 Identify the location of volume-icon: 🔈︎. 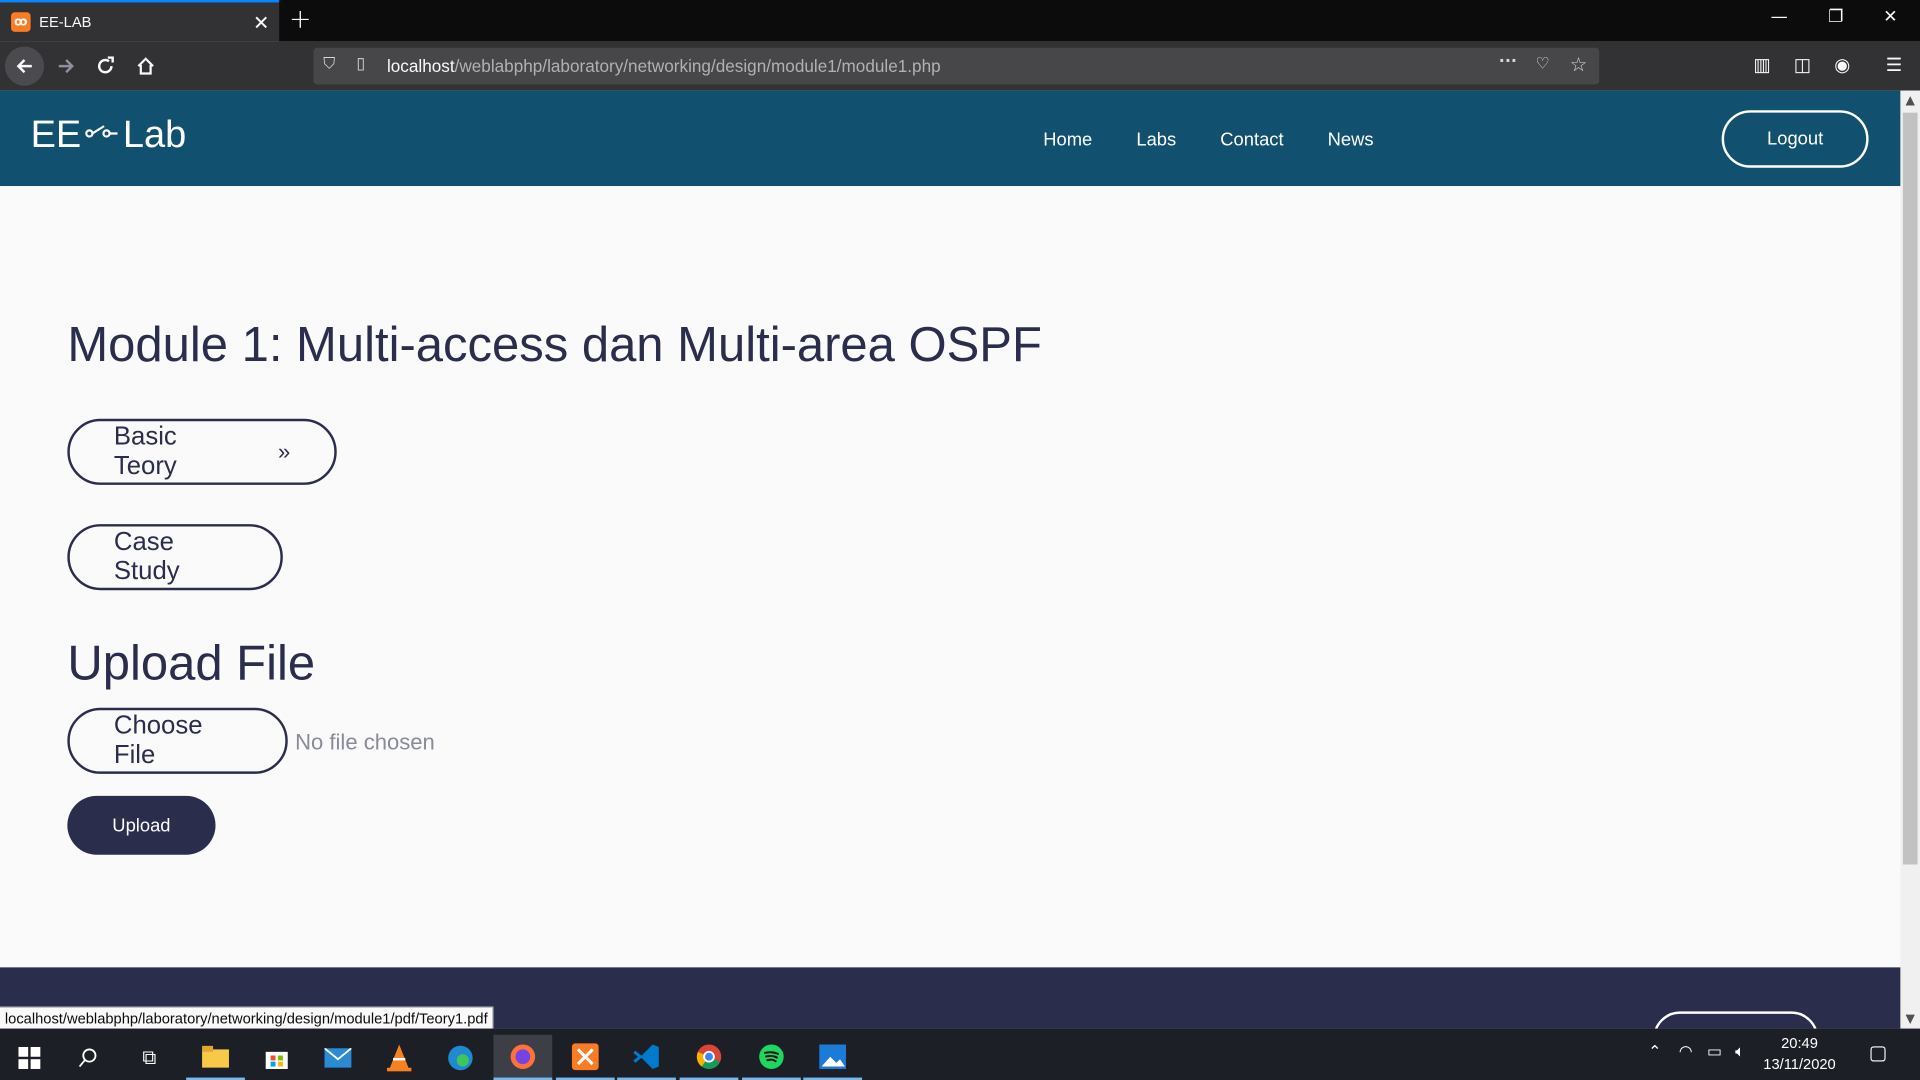
(1740, 1052).